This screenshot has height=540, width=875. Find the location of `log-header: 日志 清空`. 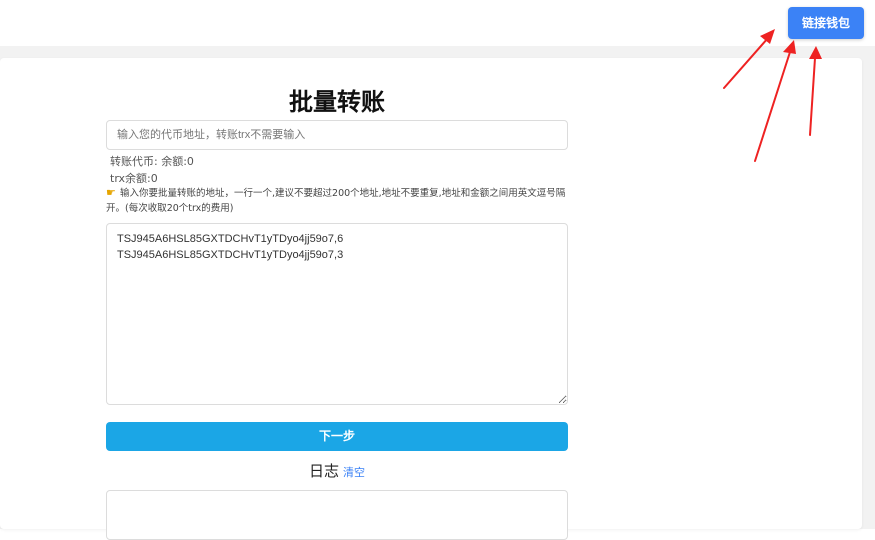

log-header: 日志 清空 is located at coordinates (337, 470).